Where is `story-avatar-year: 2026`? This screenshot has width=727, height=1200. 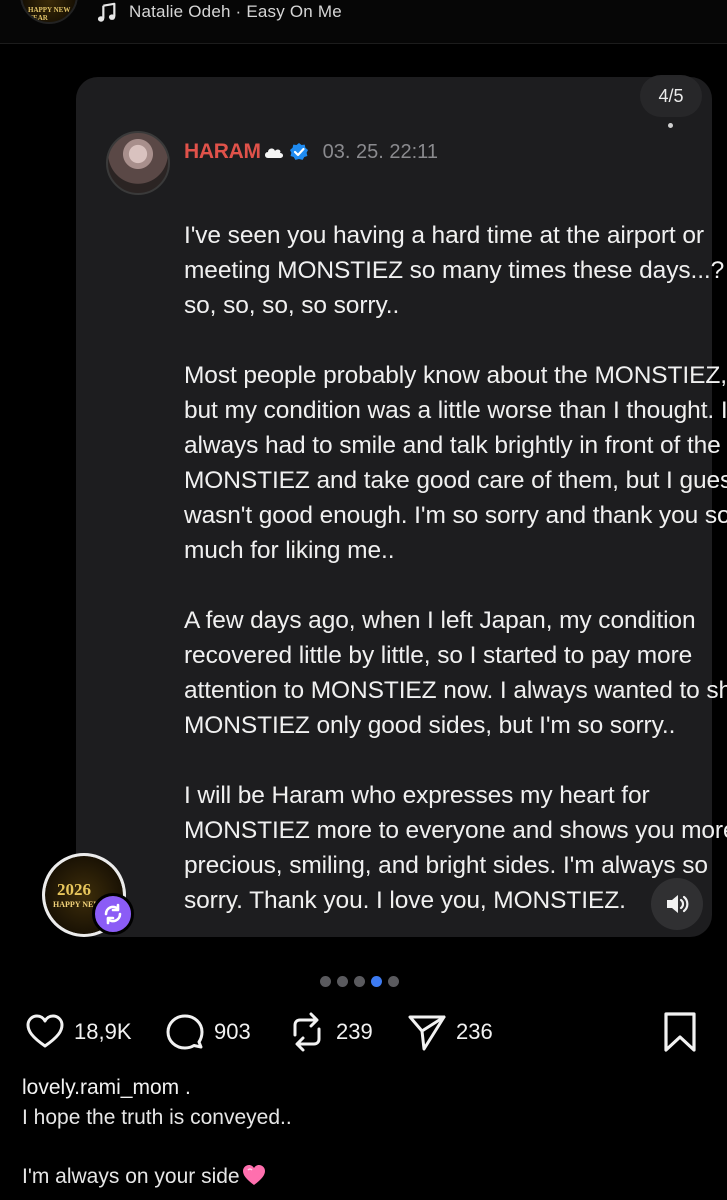 story-avatar-year: 2026 is located at coordinates (74, 889).